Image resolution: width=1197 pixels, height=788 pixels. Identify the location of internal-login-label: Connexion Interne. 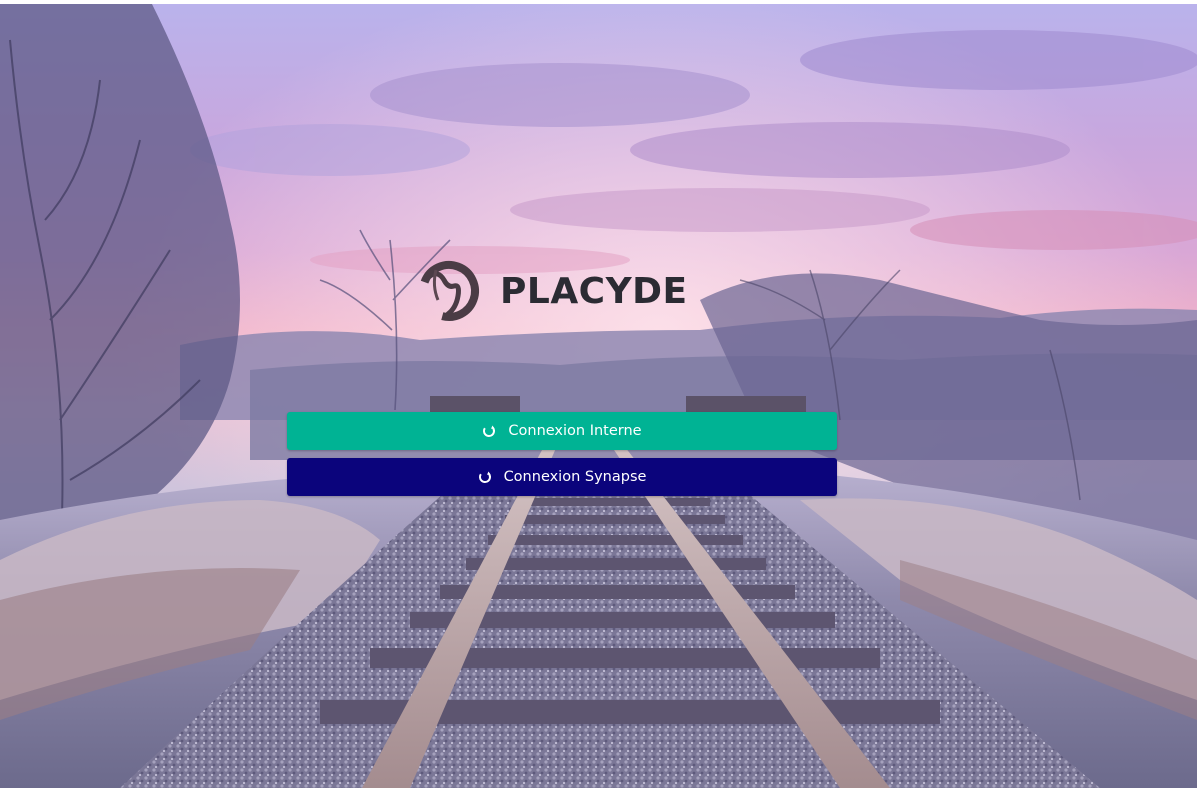
(575, 431).